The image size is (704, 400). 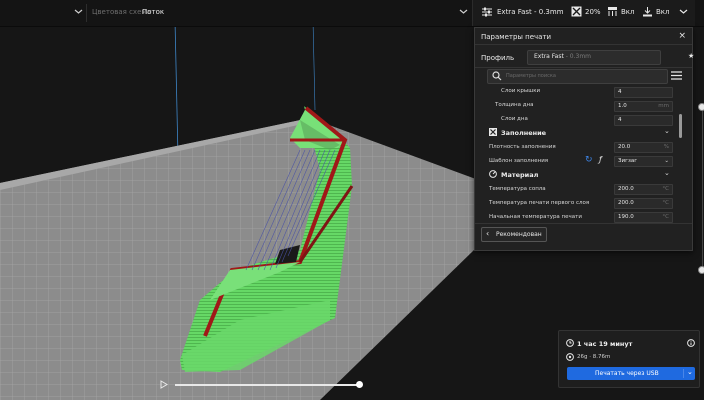 I want to click on star-icon: ★, so click(x=691, y=56).